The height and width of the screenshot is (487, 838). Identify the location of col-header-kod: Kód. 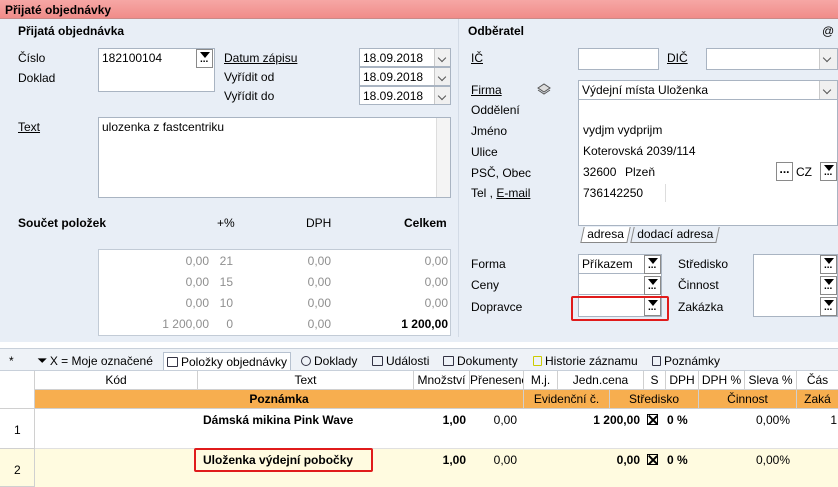
(116, 380).